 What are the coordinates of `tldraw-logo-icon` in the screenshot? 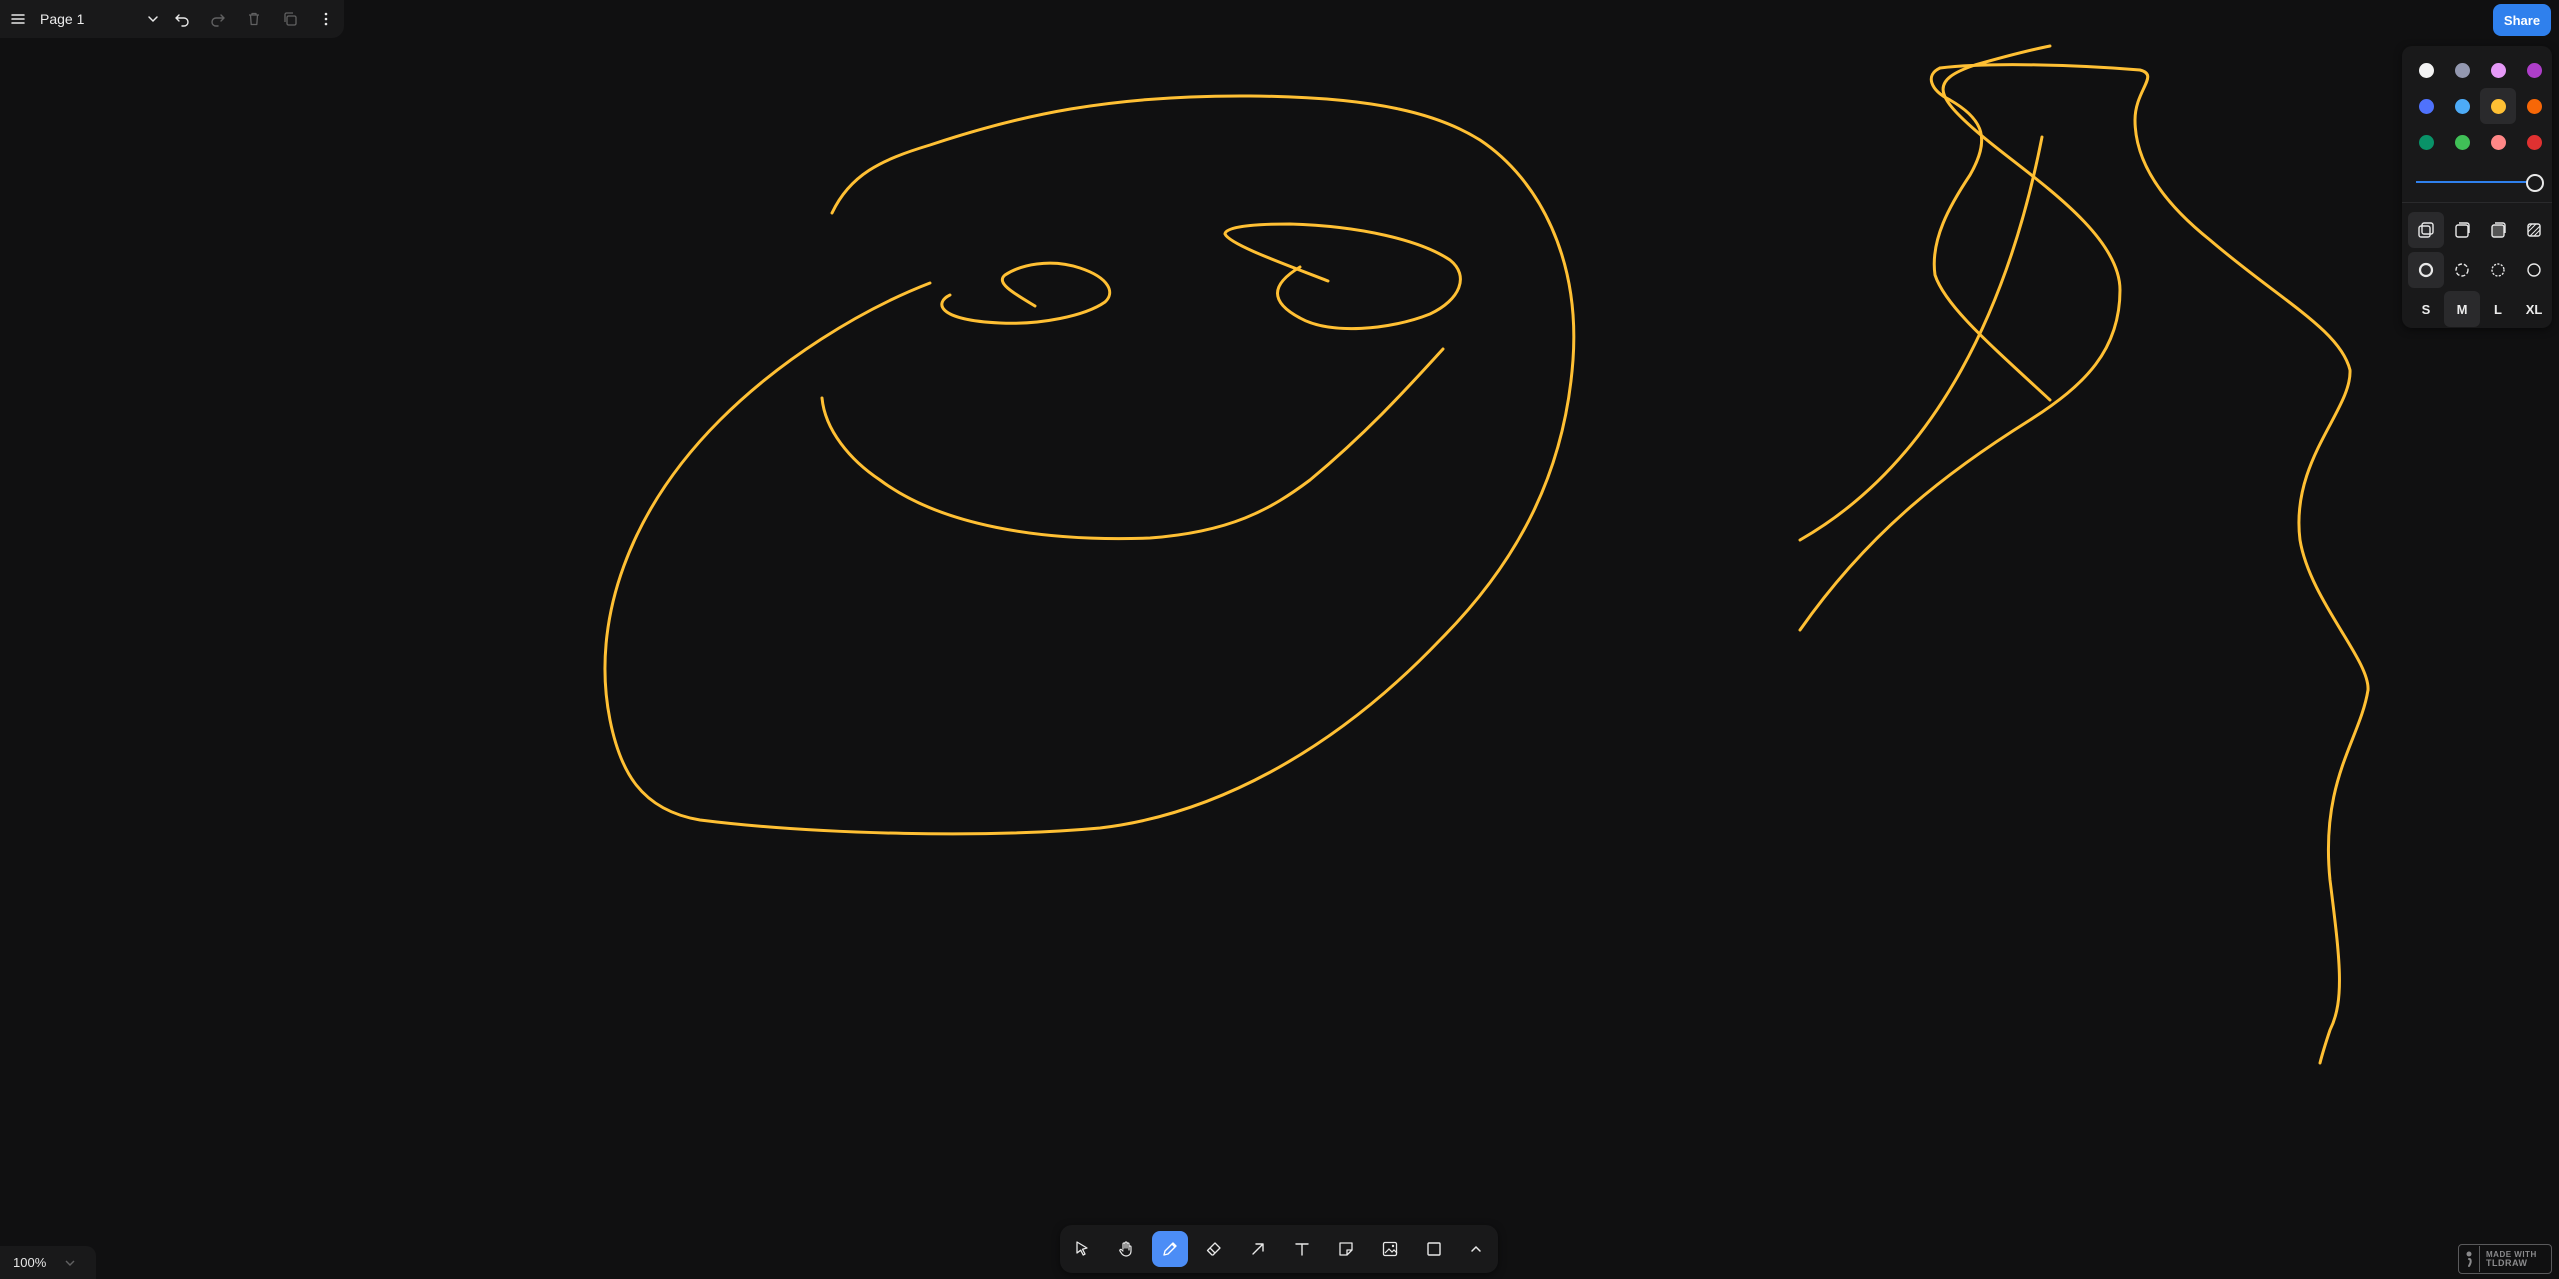 It's located at (2469, 1259).